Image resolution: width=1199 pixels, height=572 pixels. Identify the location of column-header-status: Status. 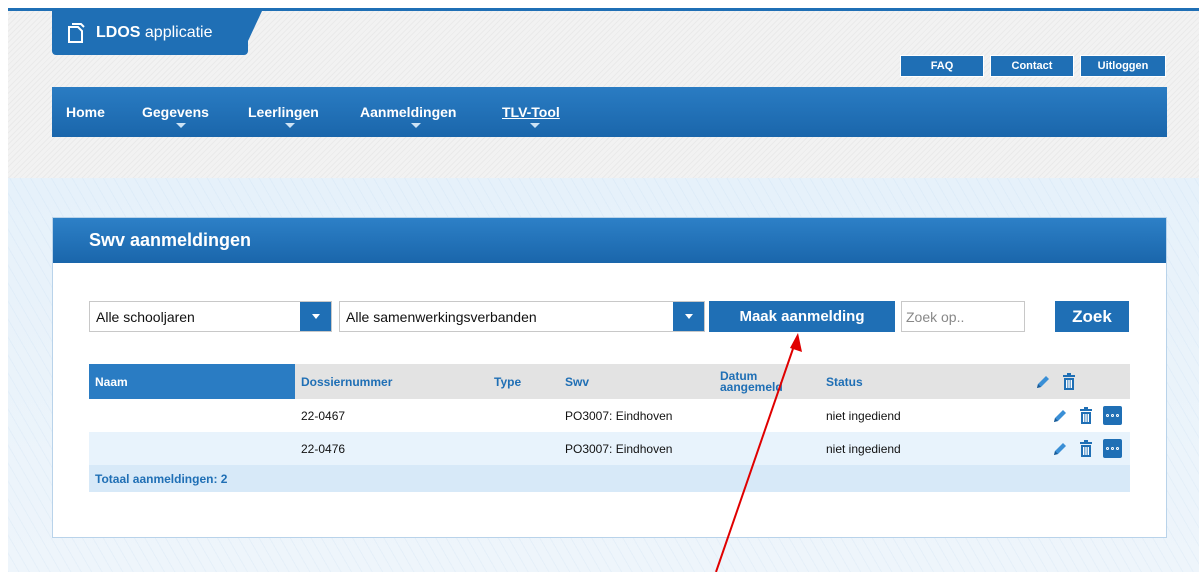
(922, 381).